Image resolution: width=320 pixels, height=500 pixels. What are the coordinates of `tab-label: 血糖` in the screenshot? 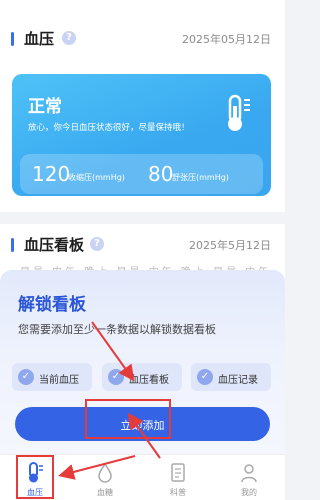 It's located at (105, 492).